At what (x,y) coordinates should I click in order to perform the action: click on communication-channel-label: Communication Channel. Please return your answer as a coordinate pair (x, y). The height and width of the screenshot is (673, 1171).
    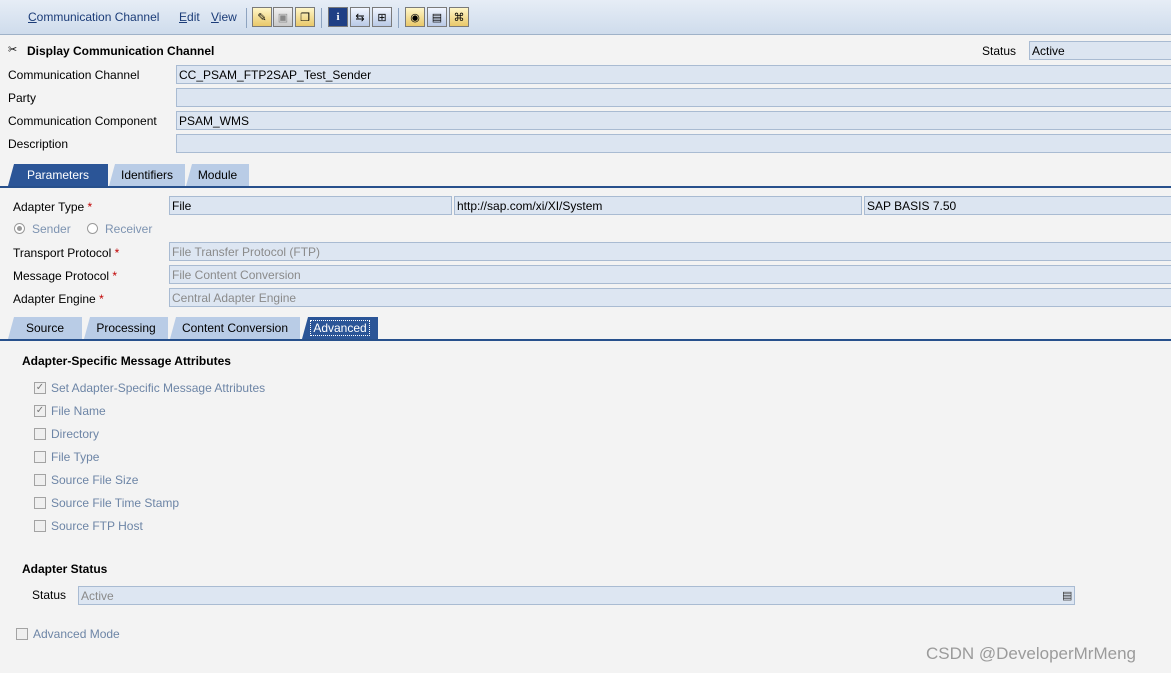
    Looking at the image, I should click on (74, 75).